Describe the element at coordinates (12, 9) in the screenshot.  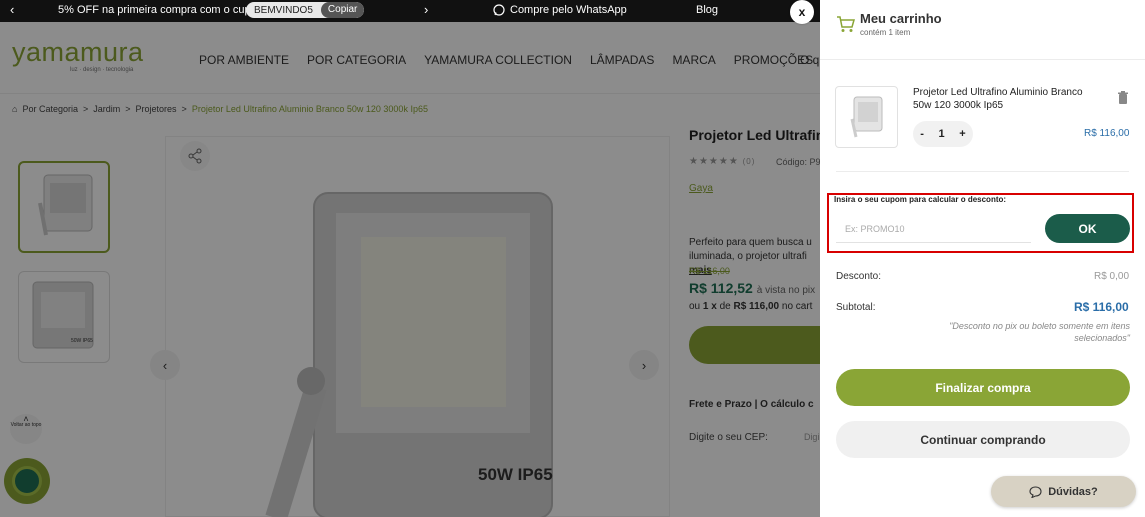
I see `topbar-prev-arrow: ‹` at that location.